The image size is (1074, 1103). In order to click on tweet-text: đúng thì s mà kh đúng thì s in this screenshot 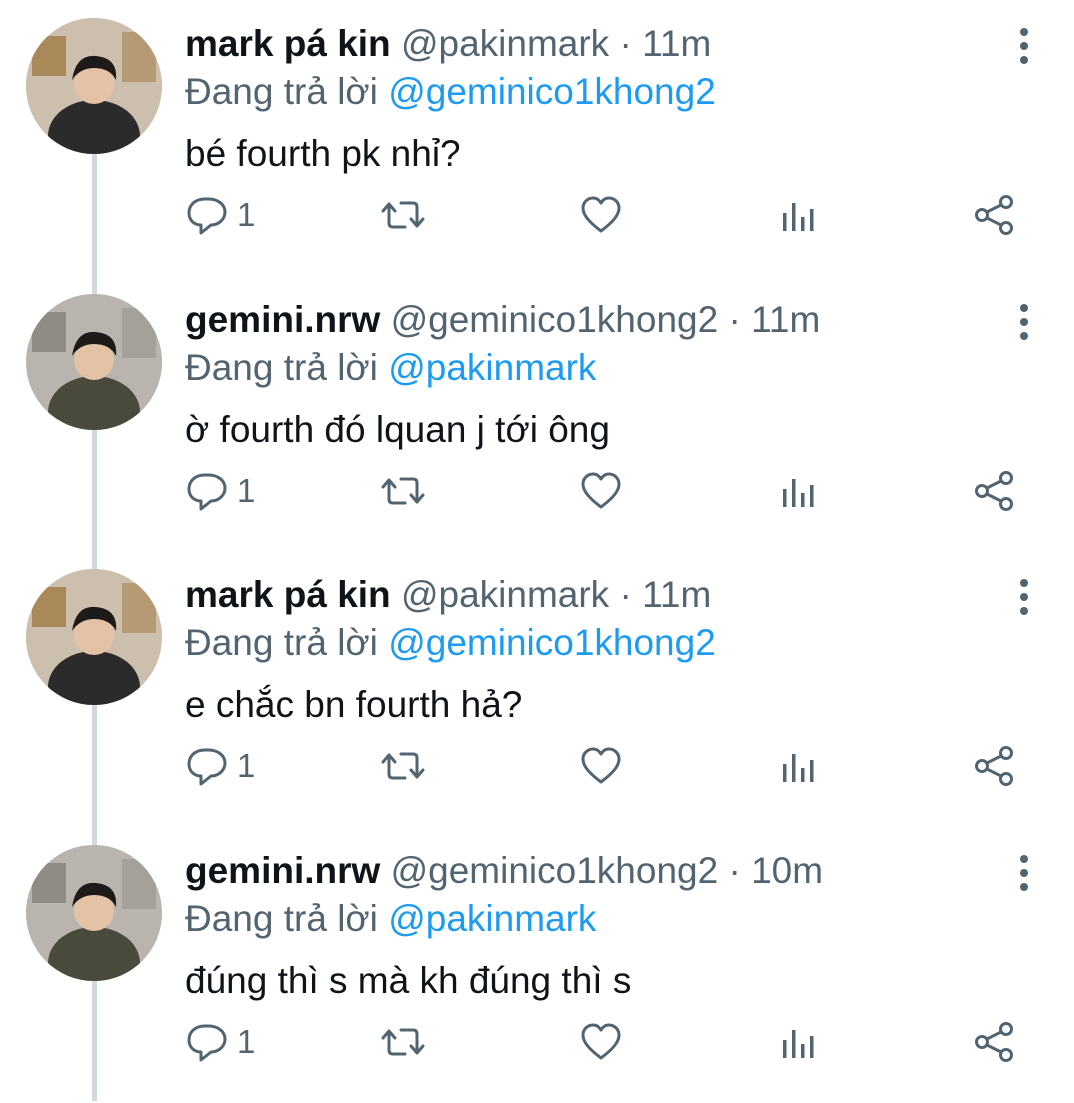, I will do `click(408, 980)`.